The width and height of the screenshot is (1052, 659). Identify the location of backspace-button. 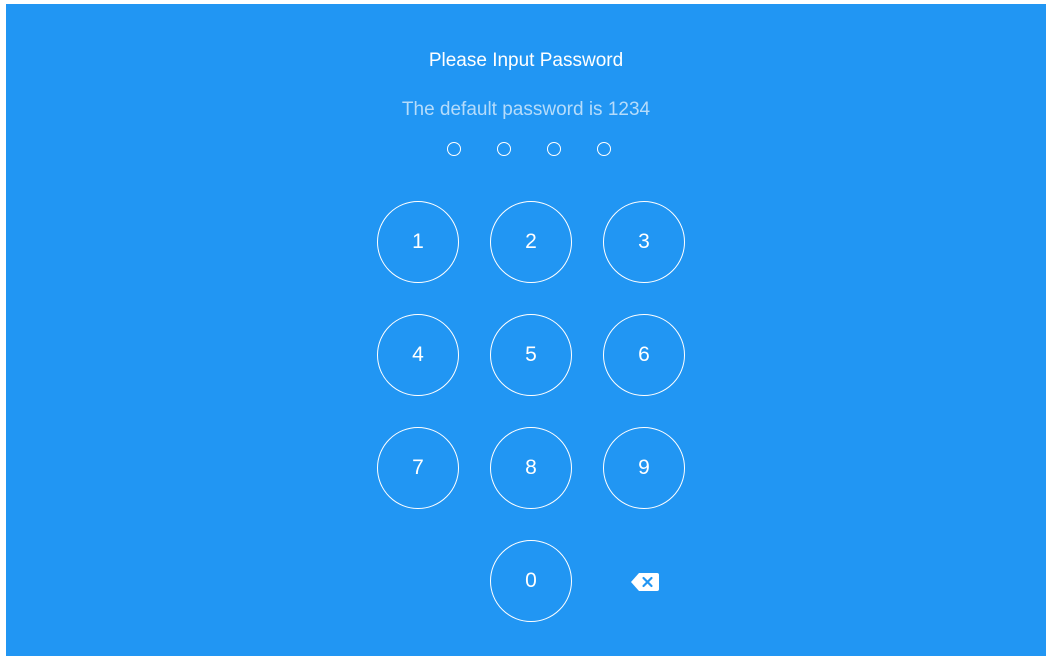
(645, 582).